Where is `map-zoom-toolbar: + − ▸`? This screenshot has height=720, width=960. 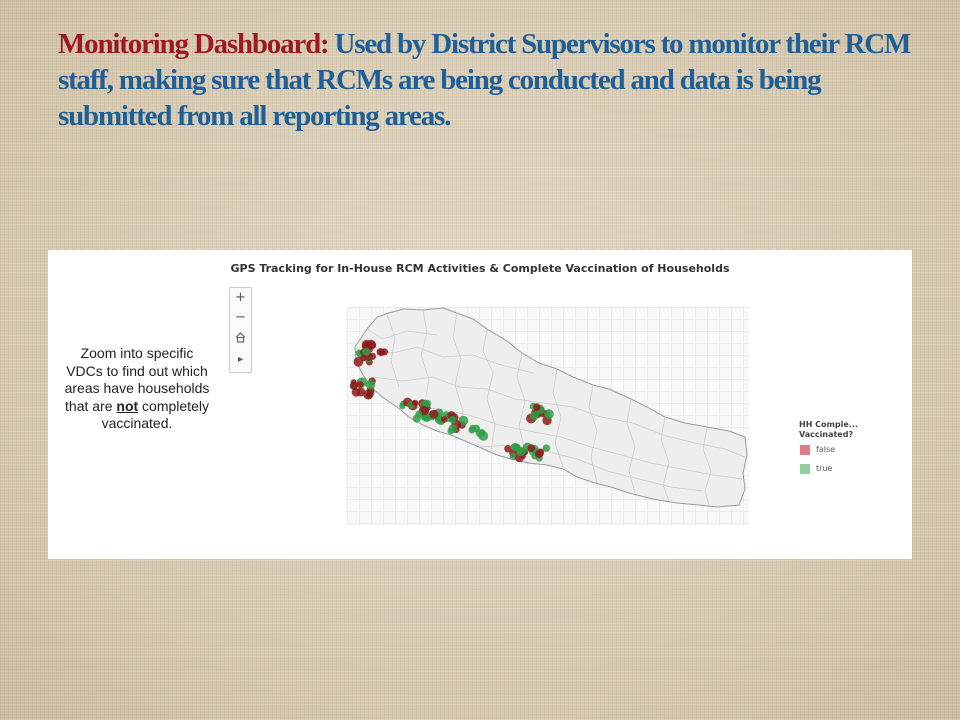 map-zoom-toolbar: + − ▸ is located at coordinates (240, 330).